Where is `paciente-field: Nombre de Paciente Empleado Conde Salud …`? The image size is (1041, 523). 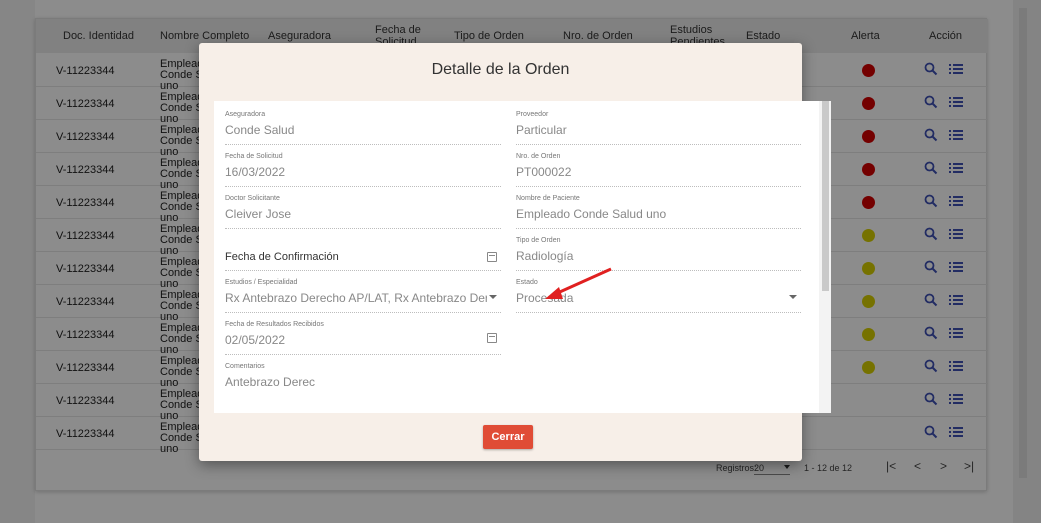
paciente-field: Nombre de Paciente Empleado Conde Salud … is located at coordinates (658, 212).